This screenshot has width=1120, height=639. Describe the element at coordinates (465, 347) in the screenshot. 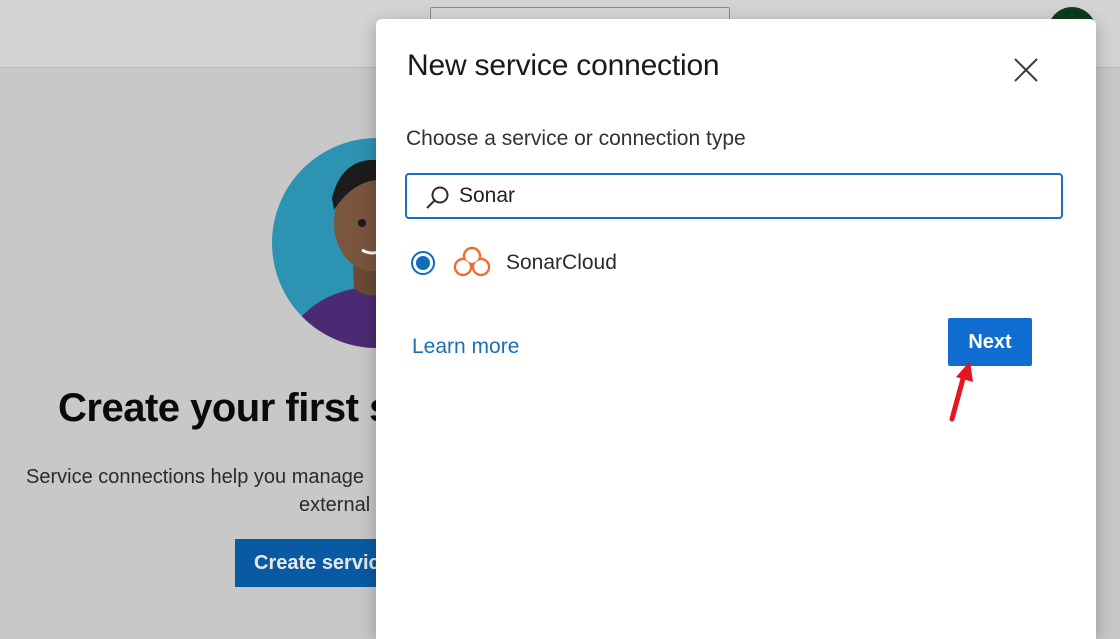

I see `learn-more-link: Learn more` at that location.